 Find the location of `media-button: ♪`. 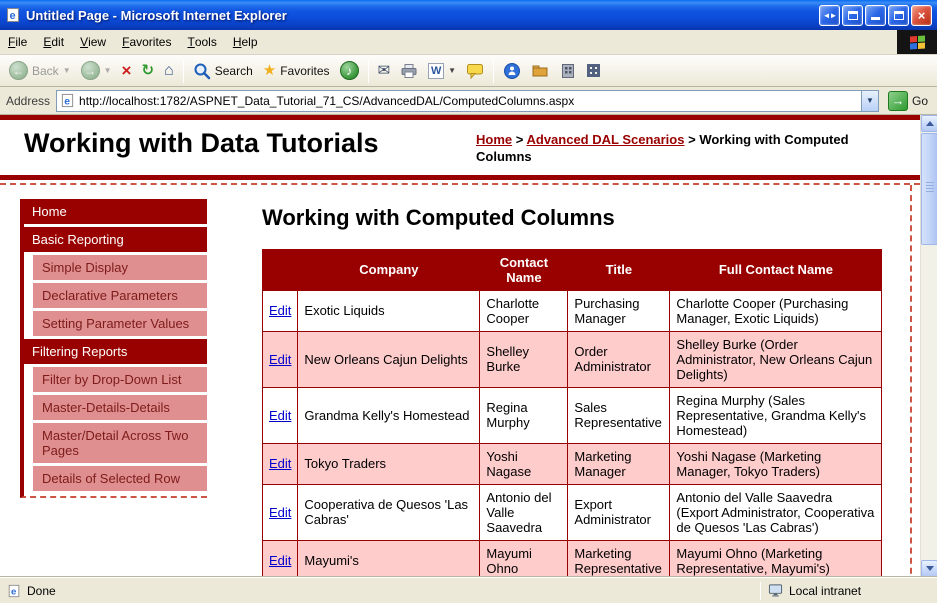

media-button: ♪ is located at coordinates (349, 70).